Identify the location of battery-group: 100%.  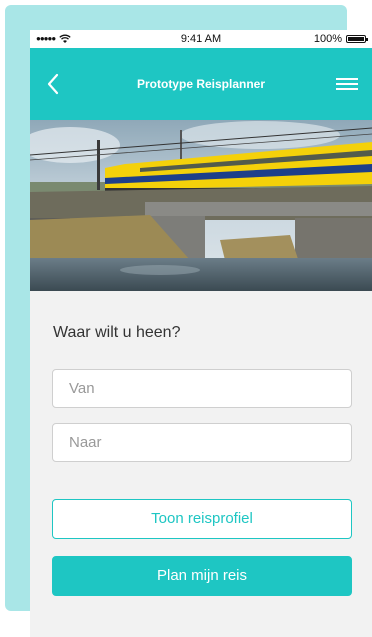
(340, 39).